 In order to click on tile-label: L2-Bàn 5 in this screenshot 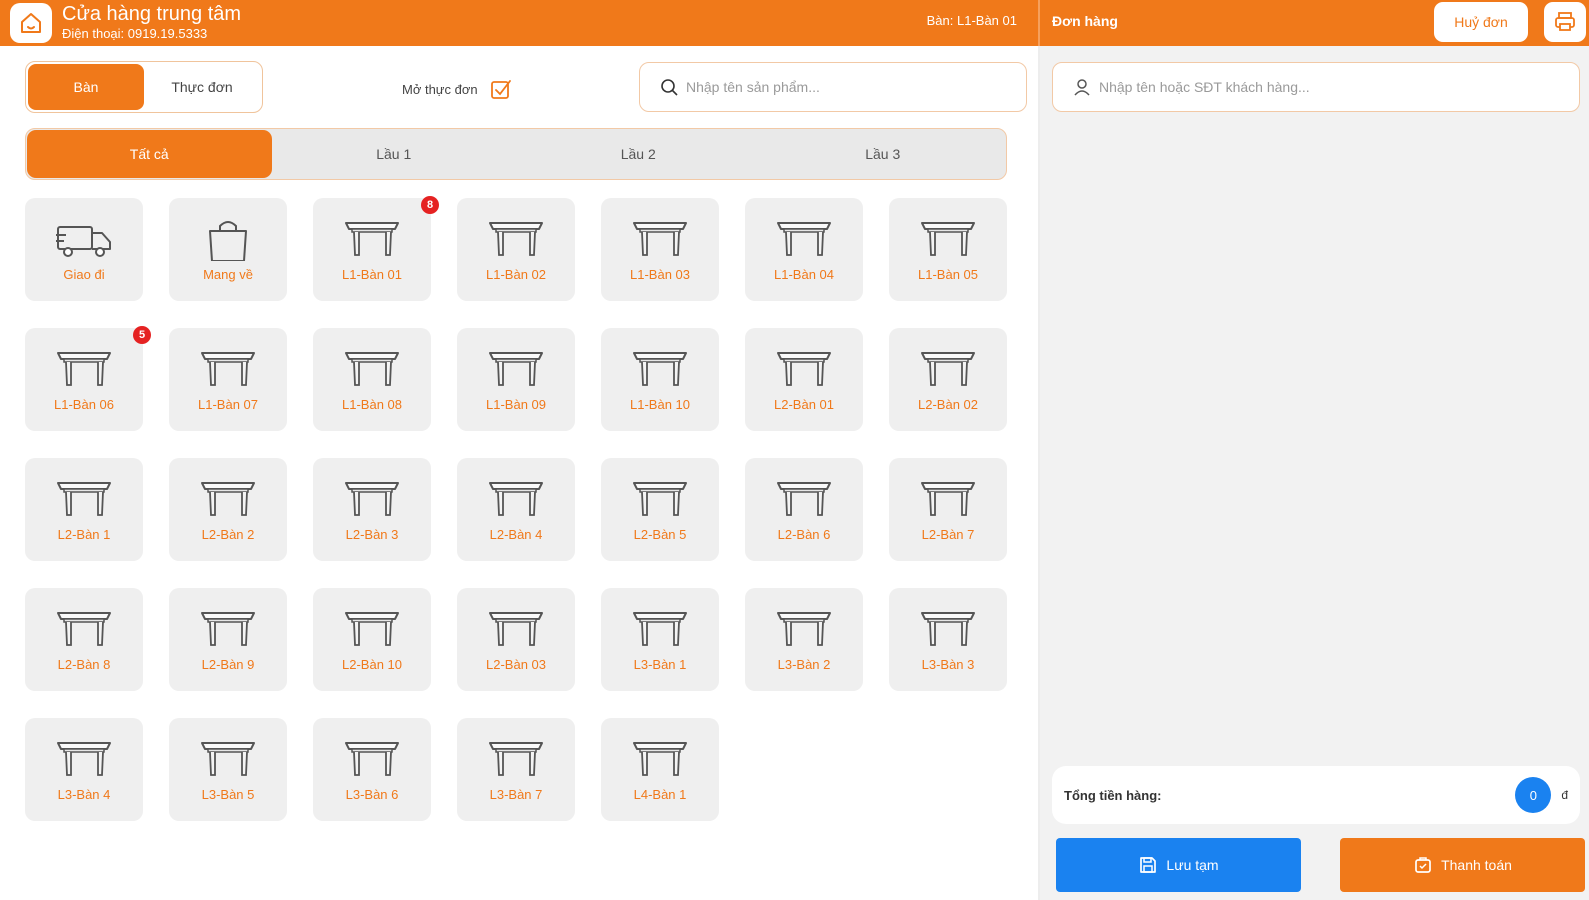, I will do `click(660, 534)`.